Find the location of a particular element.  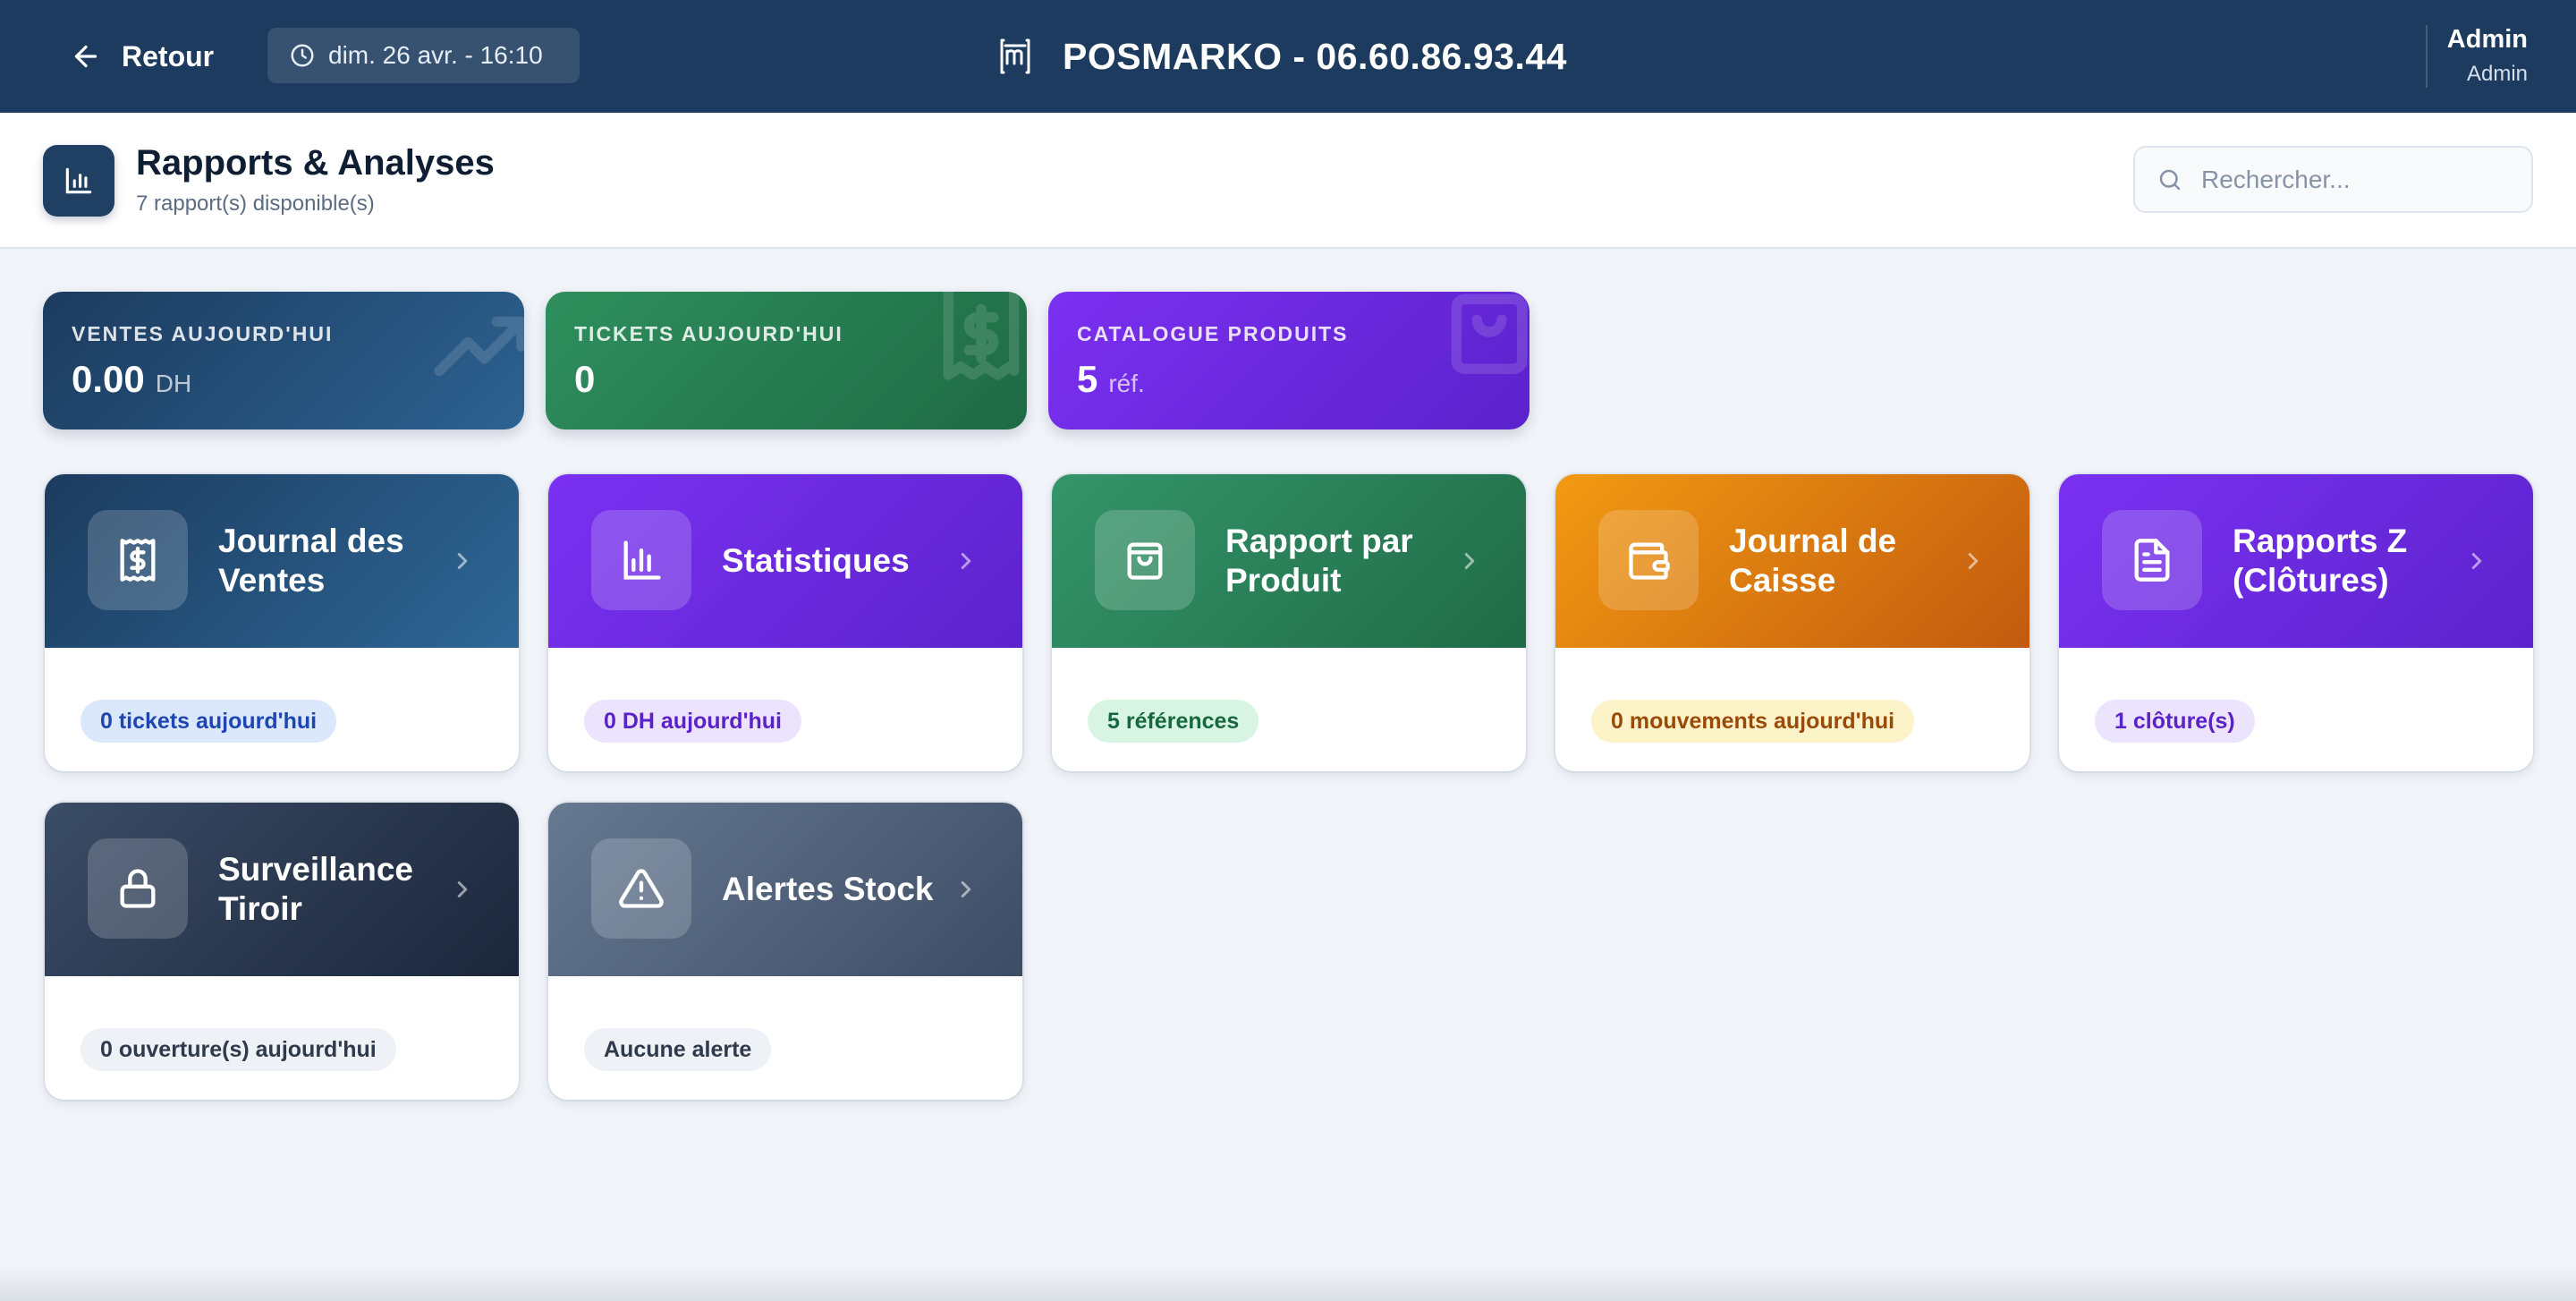

brand-name: POSMARKO - 06.60.86.93.44 is located at coordinates (1315, 56).